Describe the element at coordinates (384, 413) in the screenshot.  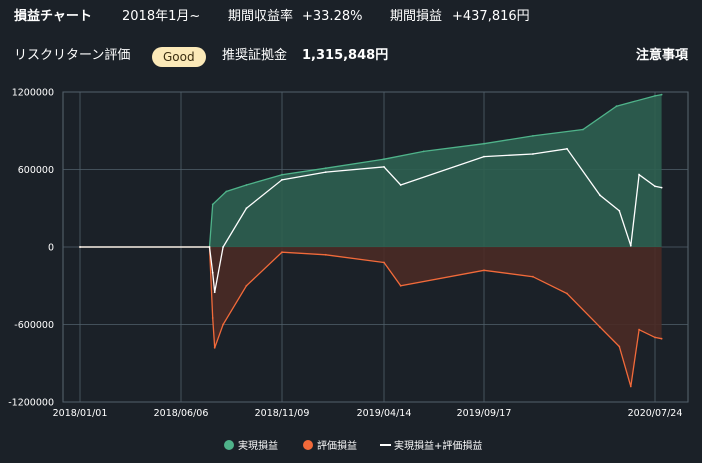
I see `x-tick-label: 2019/04/14` at that location.